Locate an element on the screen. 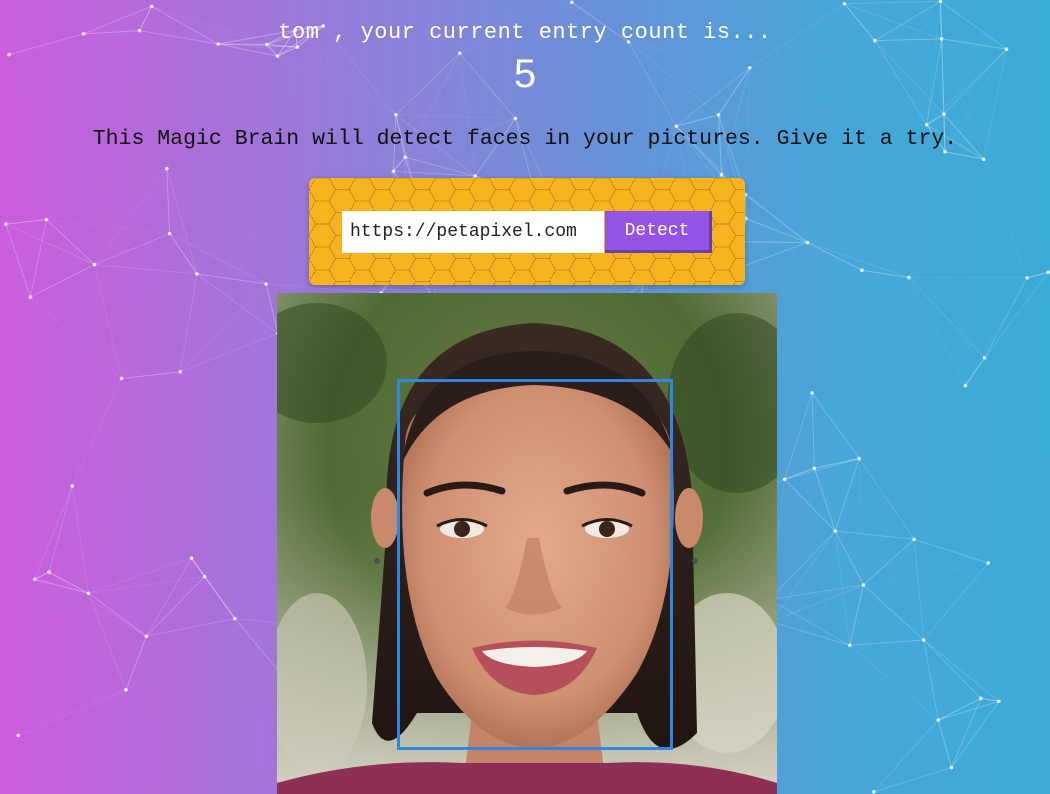  image-link-form: Detect is located at coordinates (527, 231).